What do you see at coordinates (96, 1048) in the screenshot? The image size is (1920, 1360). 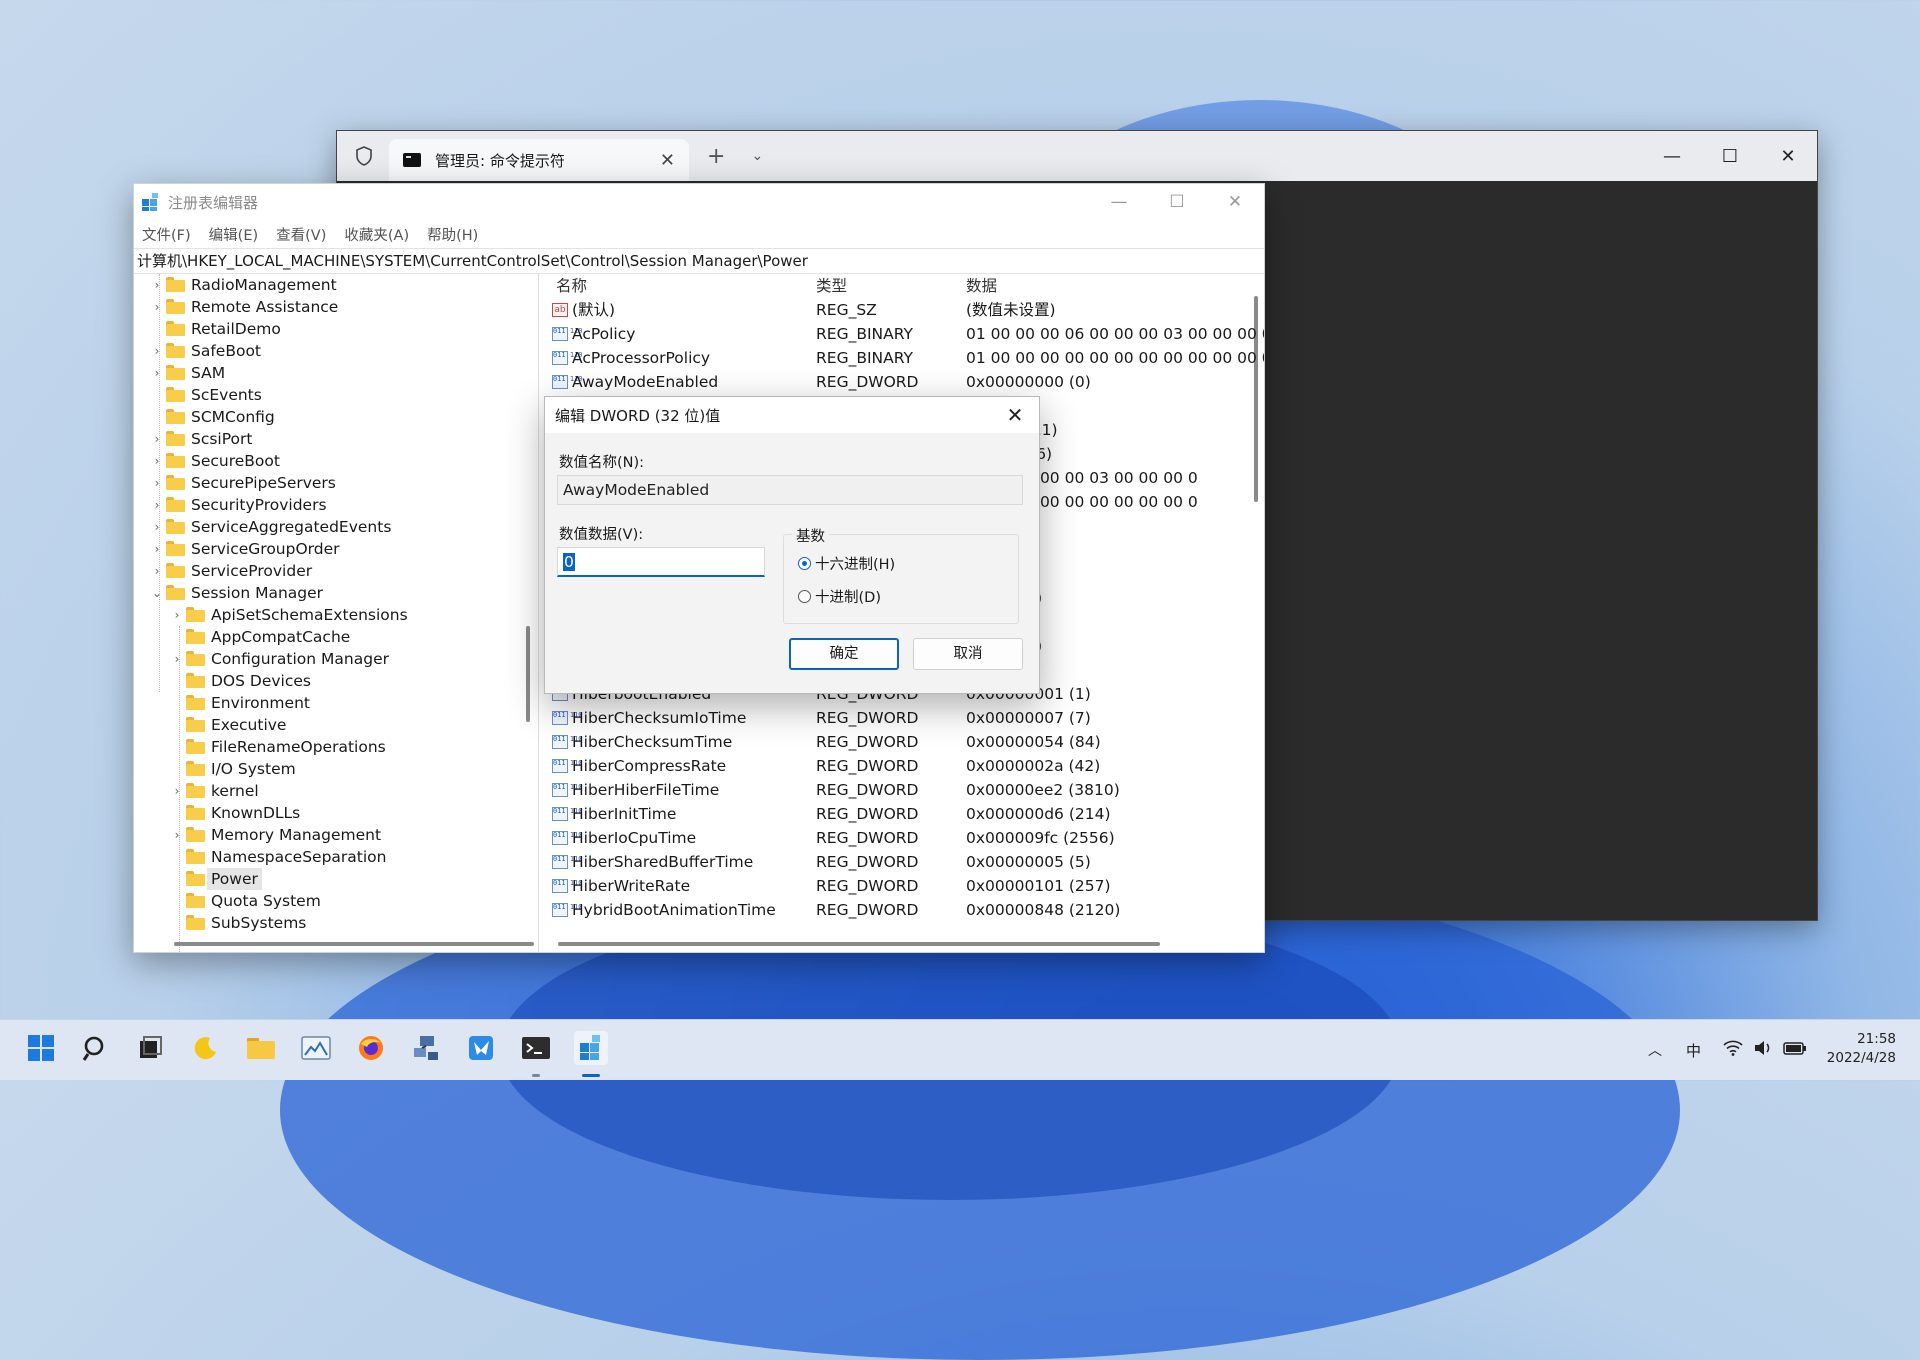 I see `search-icon` at bounding box center [96, 1048].